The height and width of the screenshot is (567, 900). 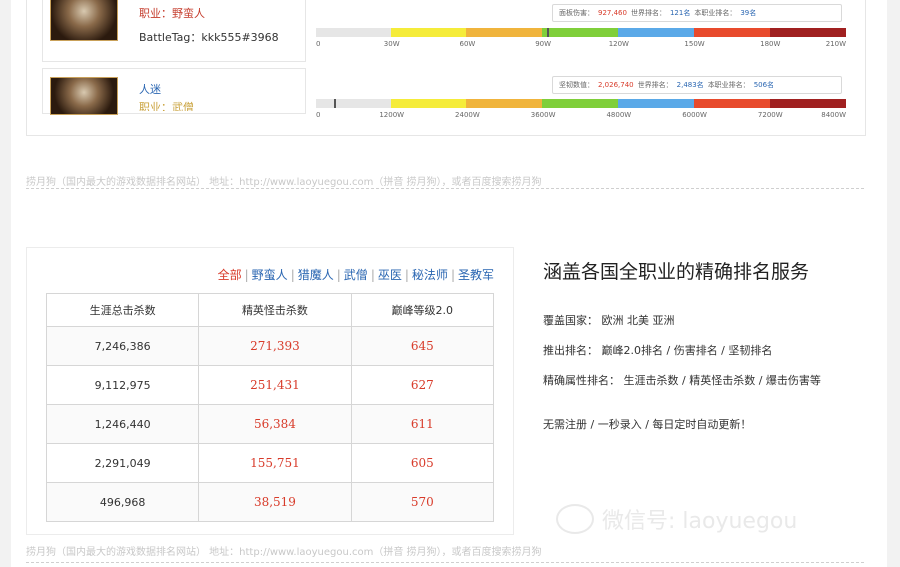 What do you see at coordinates (166, 106) in the screenshot?
I see `hero-class: 职业：武僧` at bounding box center [166, 106].